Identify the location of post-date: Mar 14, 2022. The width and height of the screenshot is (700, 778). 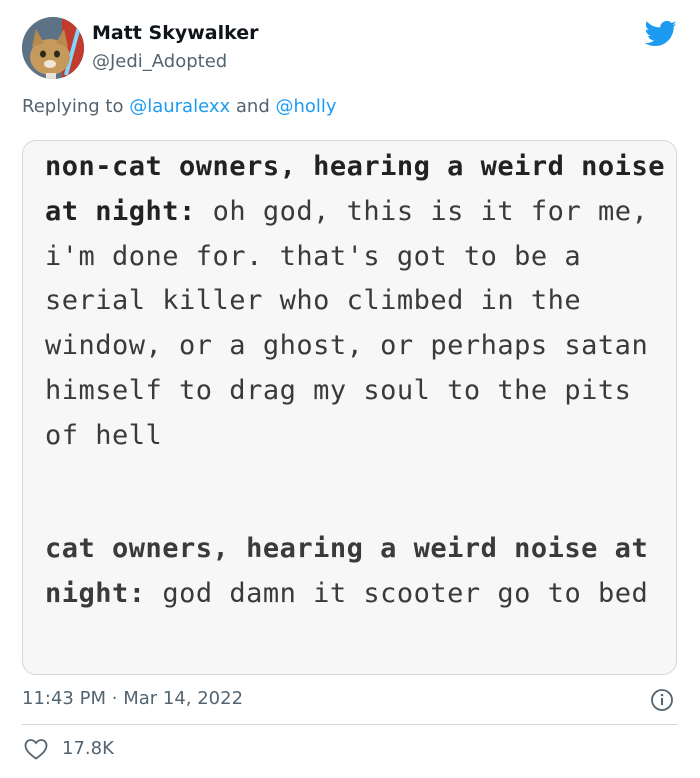
(183, 698).